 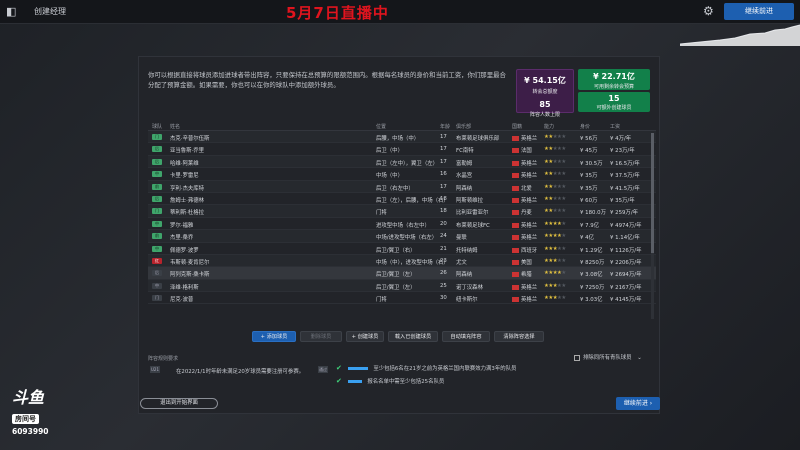 I want to click on add-player-button: + 添加球员, so click(x=274, y=336).